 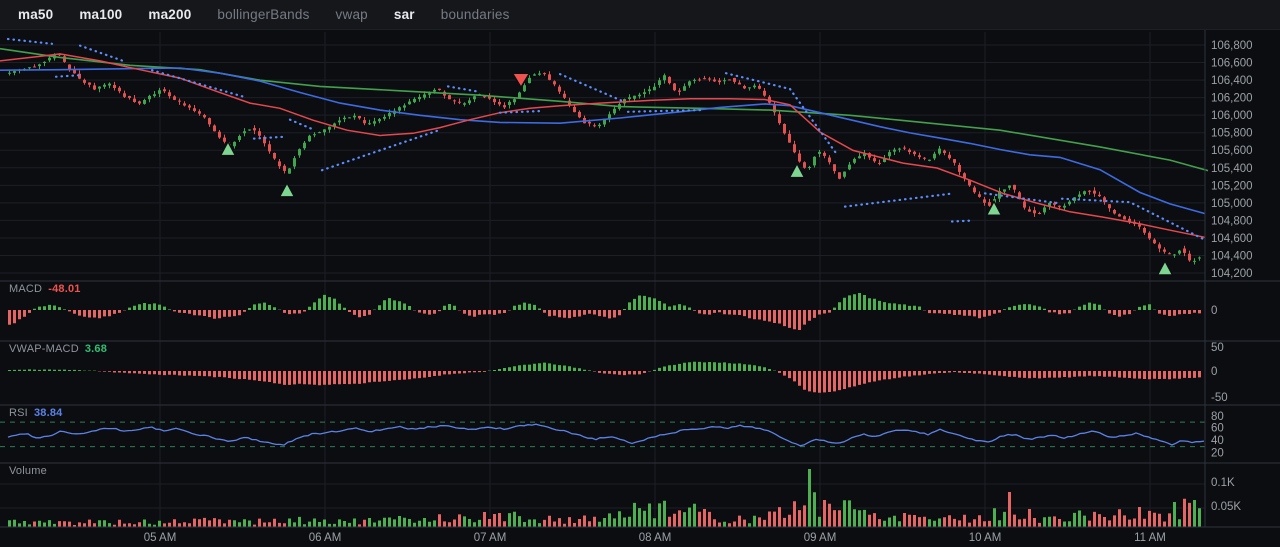 I want to click on tick-label: 105,000, so click(x=1232, y=204).